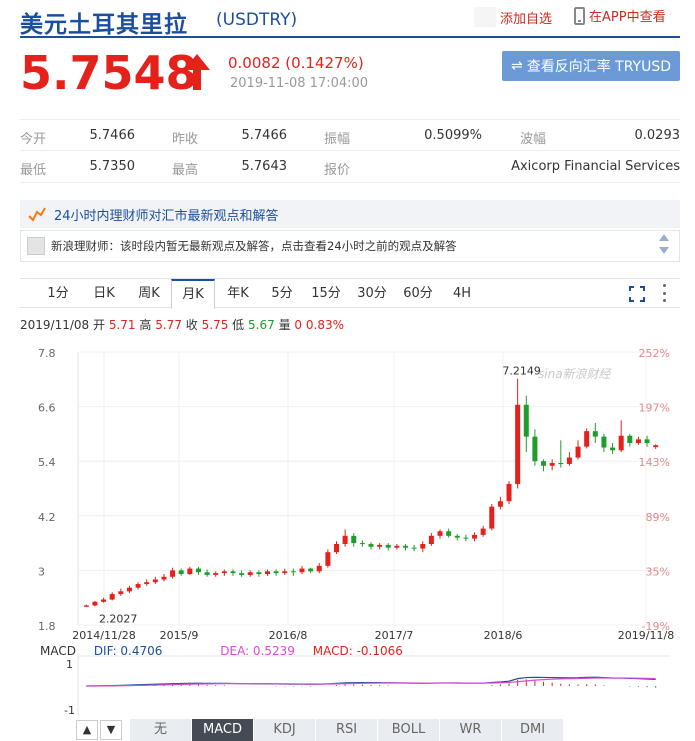 Image resolution: width=695 pixels, height=741 pixels. I want to click on nav-down-button: ▼, so click(111, 730).